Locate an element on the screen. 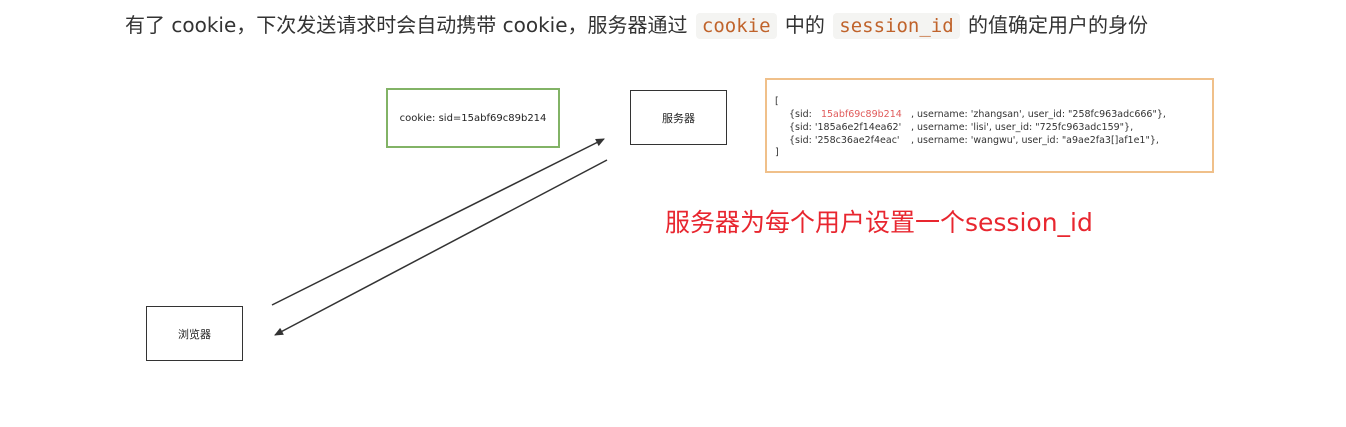  arrows-layer is located at coordinates (439, 237).